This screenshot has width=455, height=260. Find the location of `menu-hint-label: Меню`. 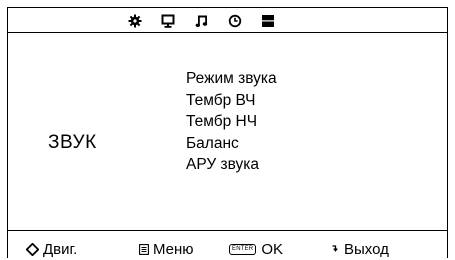

menu-hint-label: Меню is located at coordinates (173, 249).